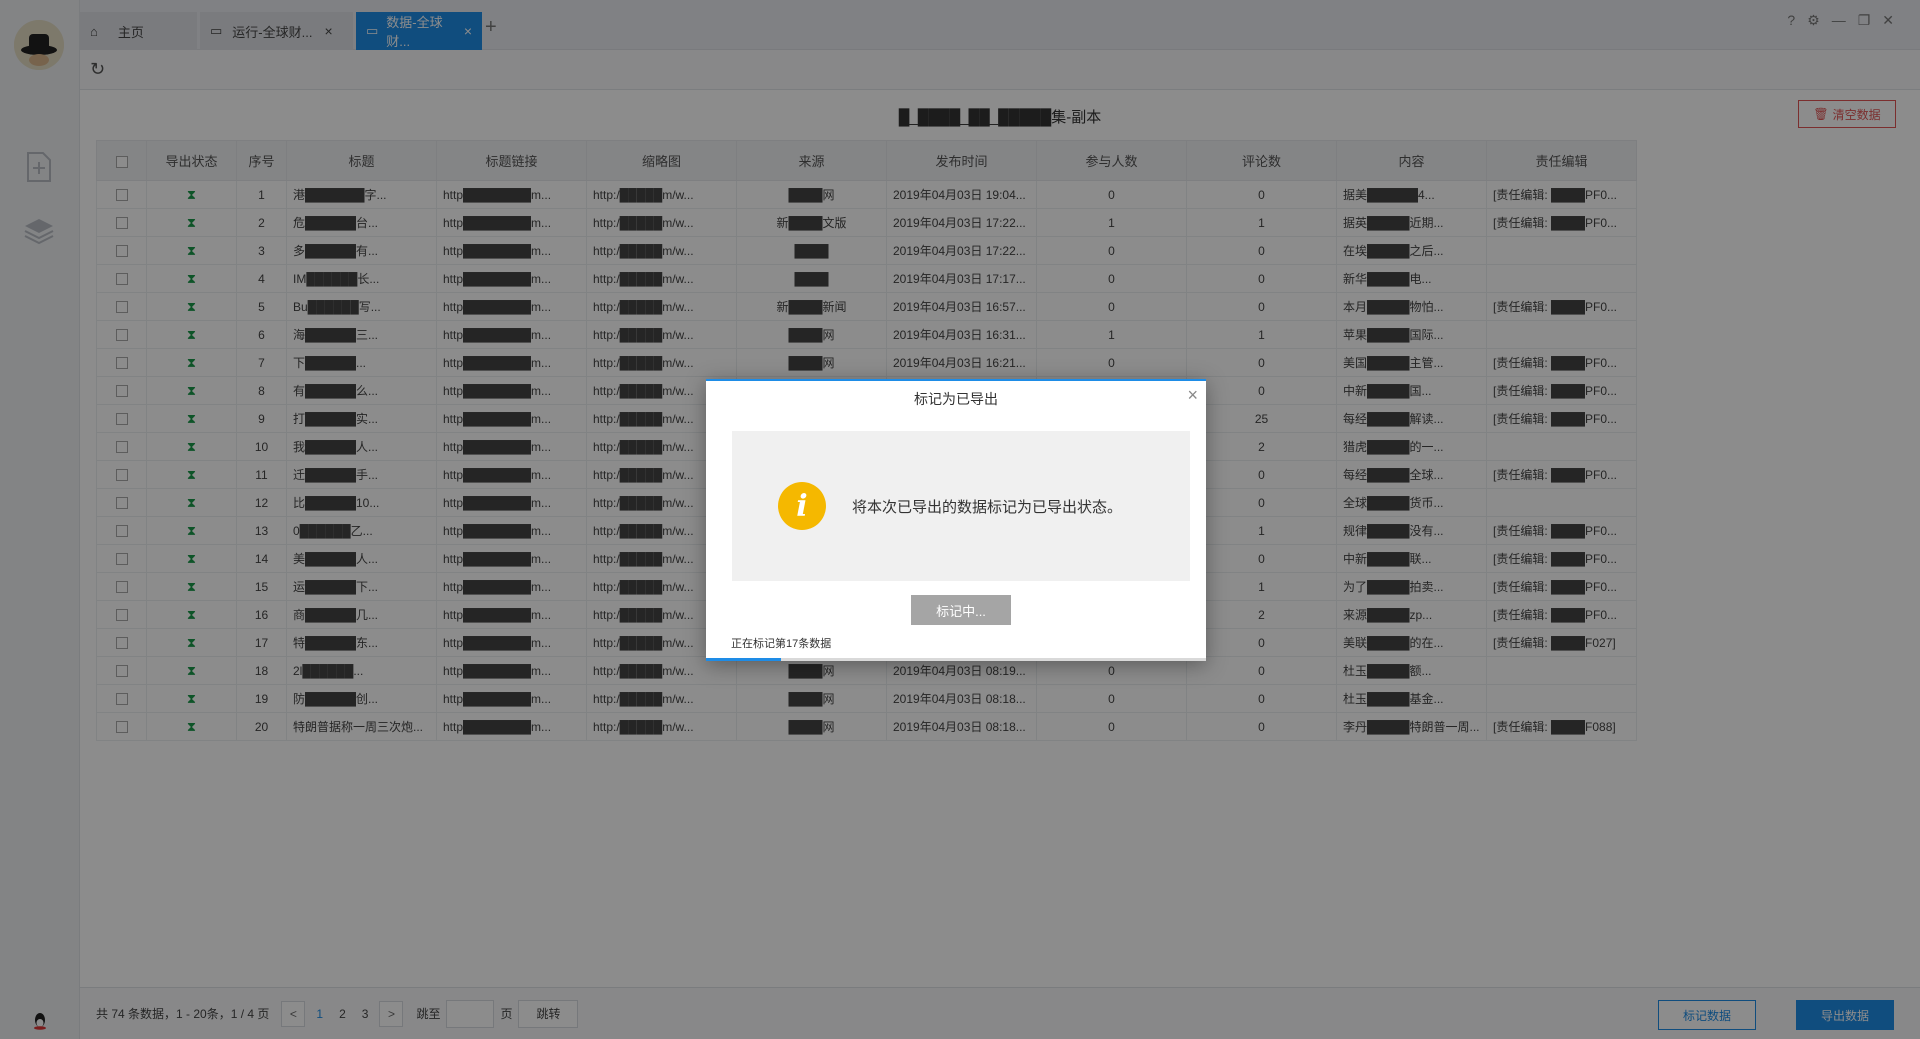  What do you see at coordinates (781, 644) in the screenshot?
I see `dialog-status: 正在标记第17条数据` at bounding box center [781, 644].